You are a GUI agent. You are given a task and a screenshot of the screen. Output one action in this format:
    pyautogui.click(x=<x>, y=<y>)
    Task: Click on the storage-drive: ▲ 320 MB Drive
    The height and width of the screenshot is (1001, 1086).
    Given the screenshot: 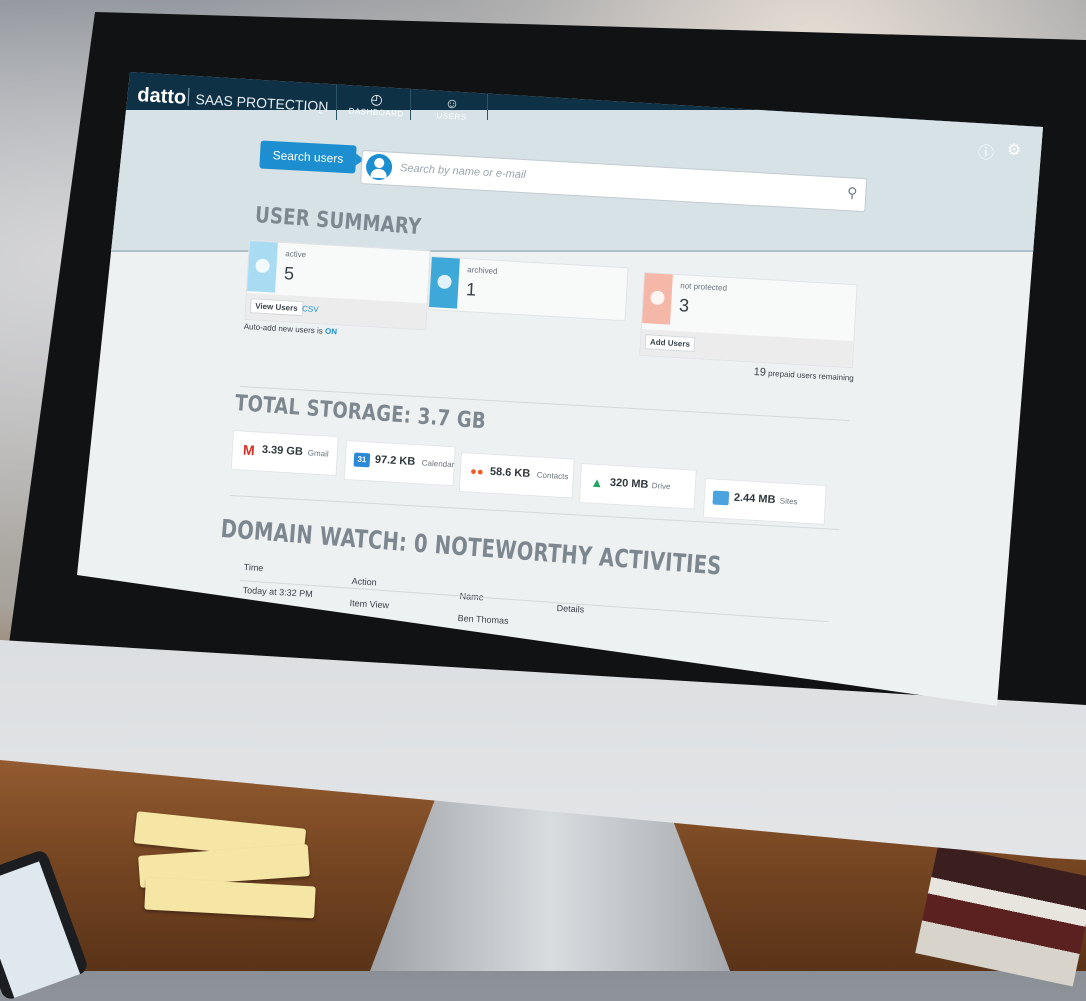 What is the action you would take?
    pyautogui.click(x=637, y=486)
    